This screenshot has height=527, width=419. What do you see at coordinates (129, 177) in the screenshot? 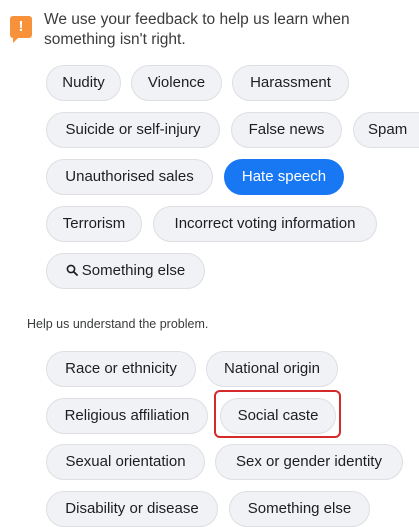
I see `category-chip-unauthorised-sales: Unauthorised sales` at bounding box center [129, 177].